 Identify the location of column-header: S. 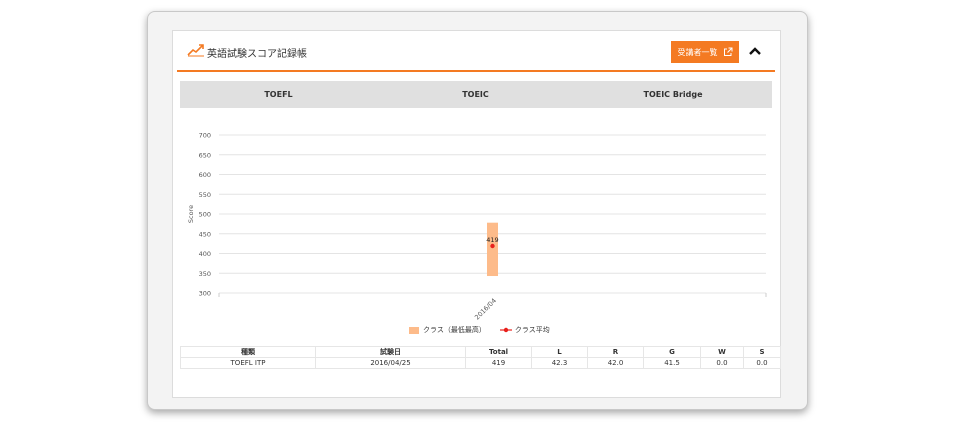
(762, 352).